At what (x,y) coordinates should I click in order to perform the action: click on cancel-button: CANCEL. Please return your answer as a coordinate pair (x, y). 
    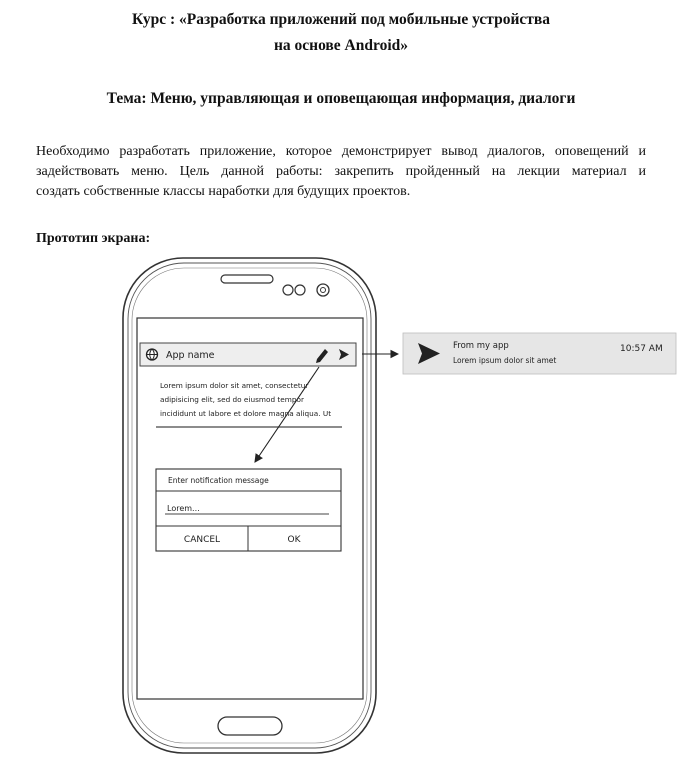
    Looking at the image, I should click on (202, 540).